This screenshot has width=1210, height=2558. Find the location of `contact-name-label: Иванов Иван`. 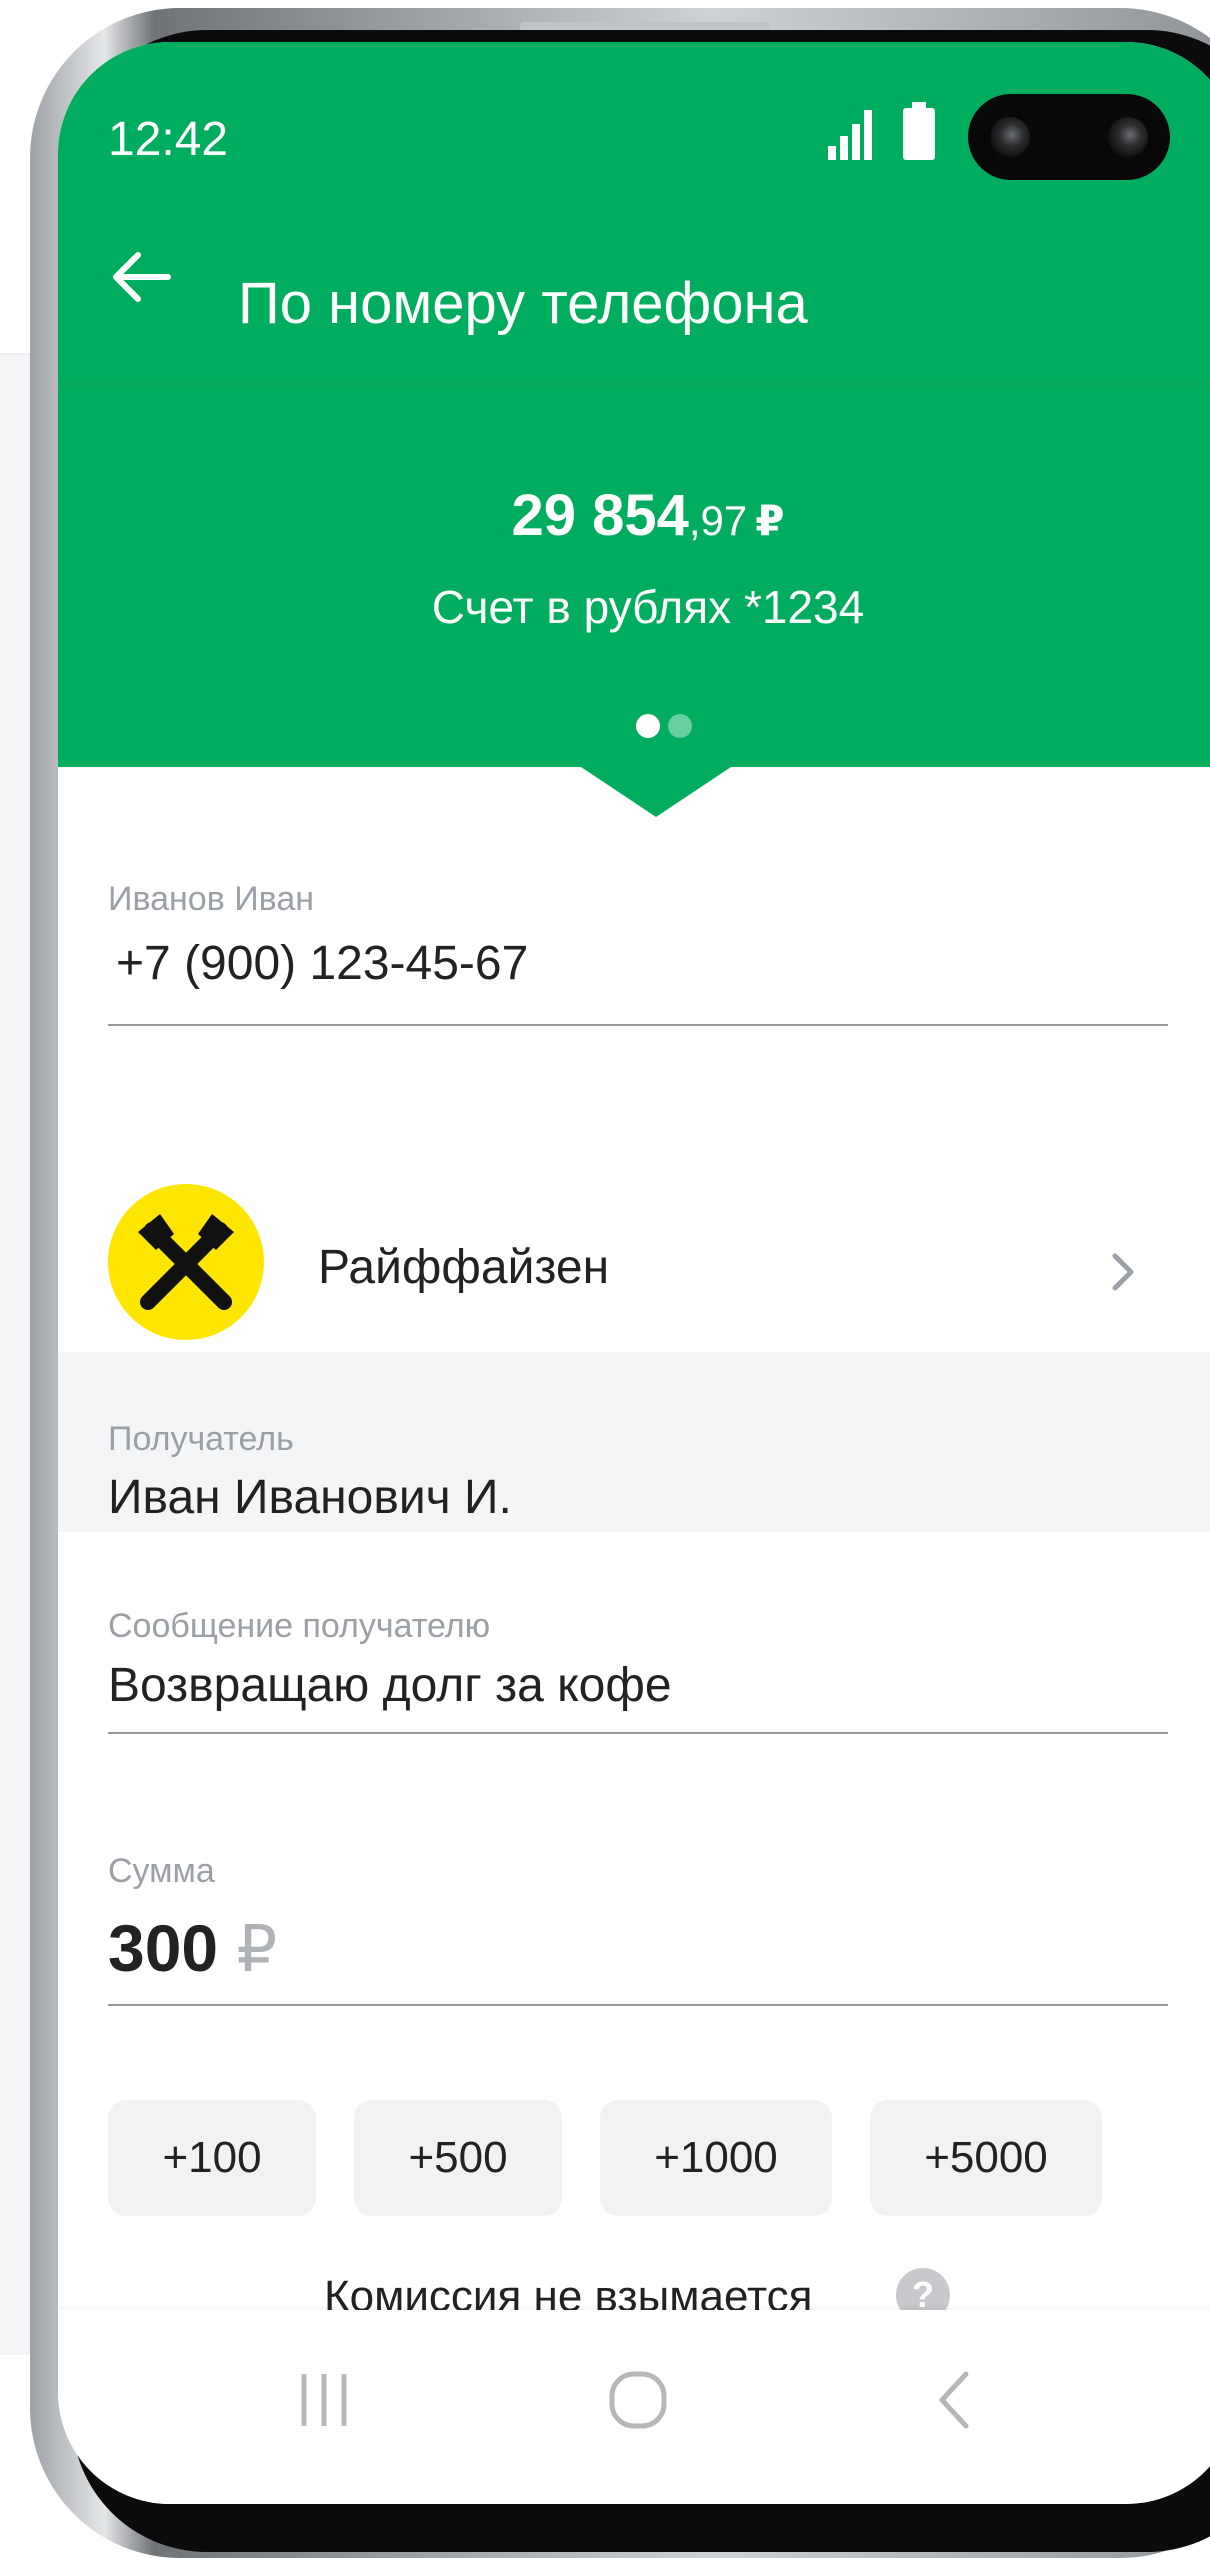

contact-name-label: Иванов Иван is located at coordinates (211, 899).